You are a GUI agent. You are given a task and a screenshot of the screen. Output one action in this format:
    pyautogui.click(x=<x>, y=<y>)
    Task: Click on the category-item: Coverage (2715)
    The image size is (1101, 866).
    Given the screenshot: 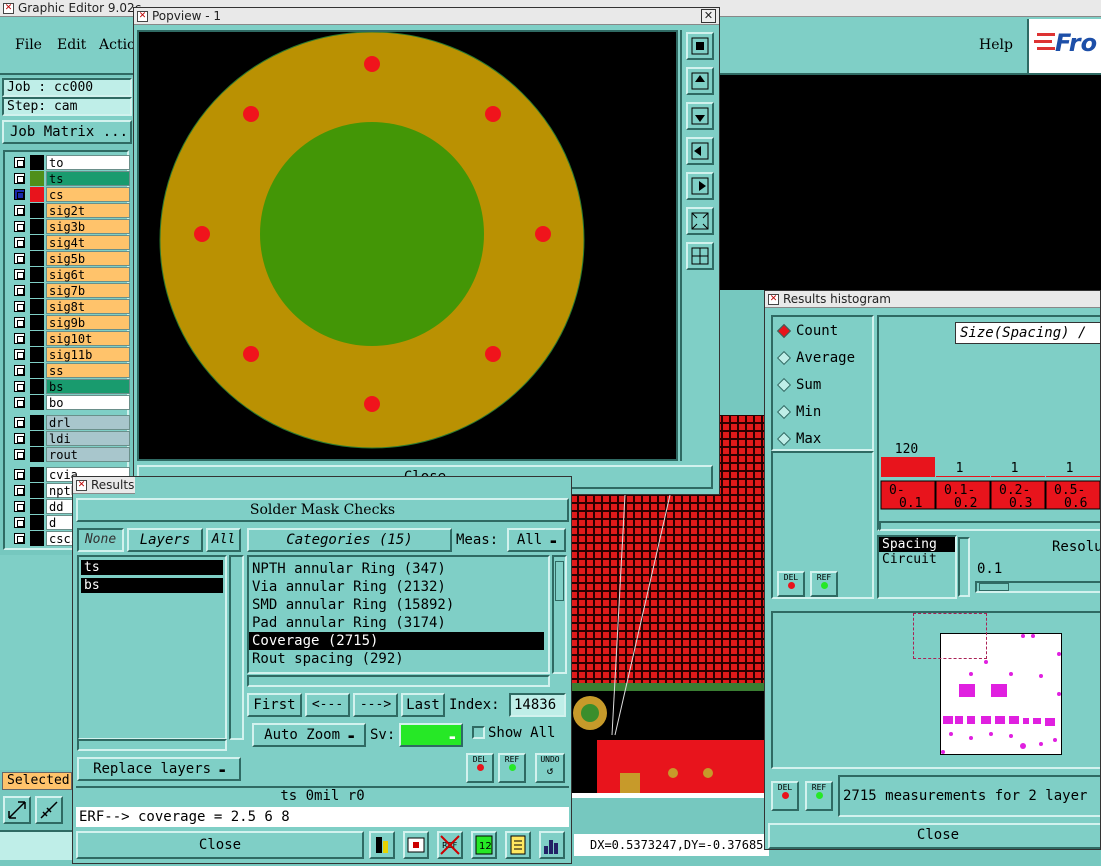 What is the action you would take?
    pyautogui.click(x=396, y=641)
    